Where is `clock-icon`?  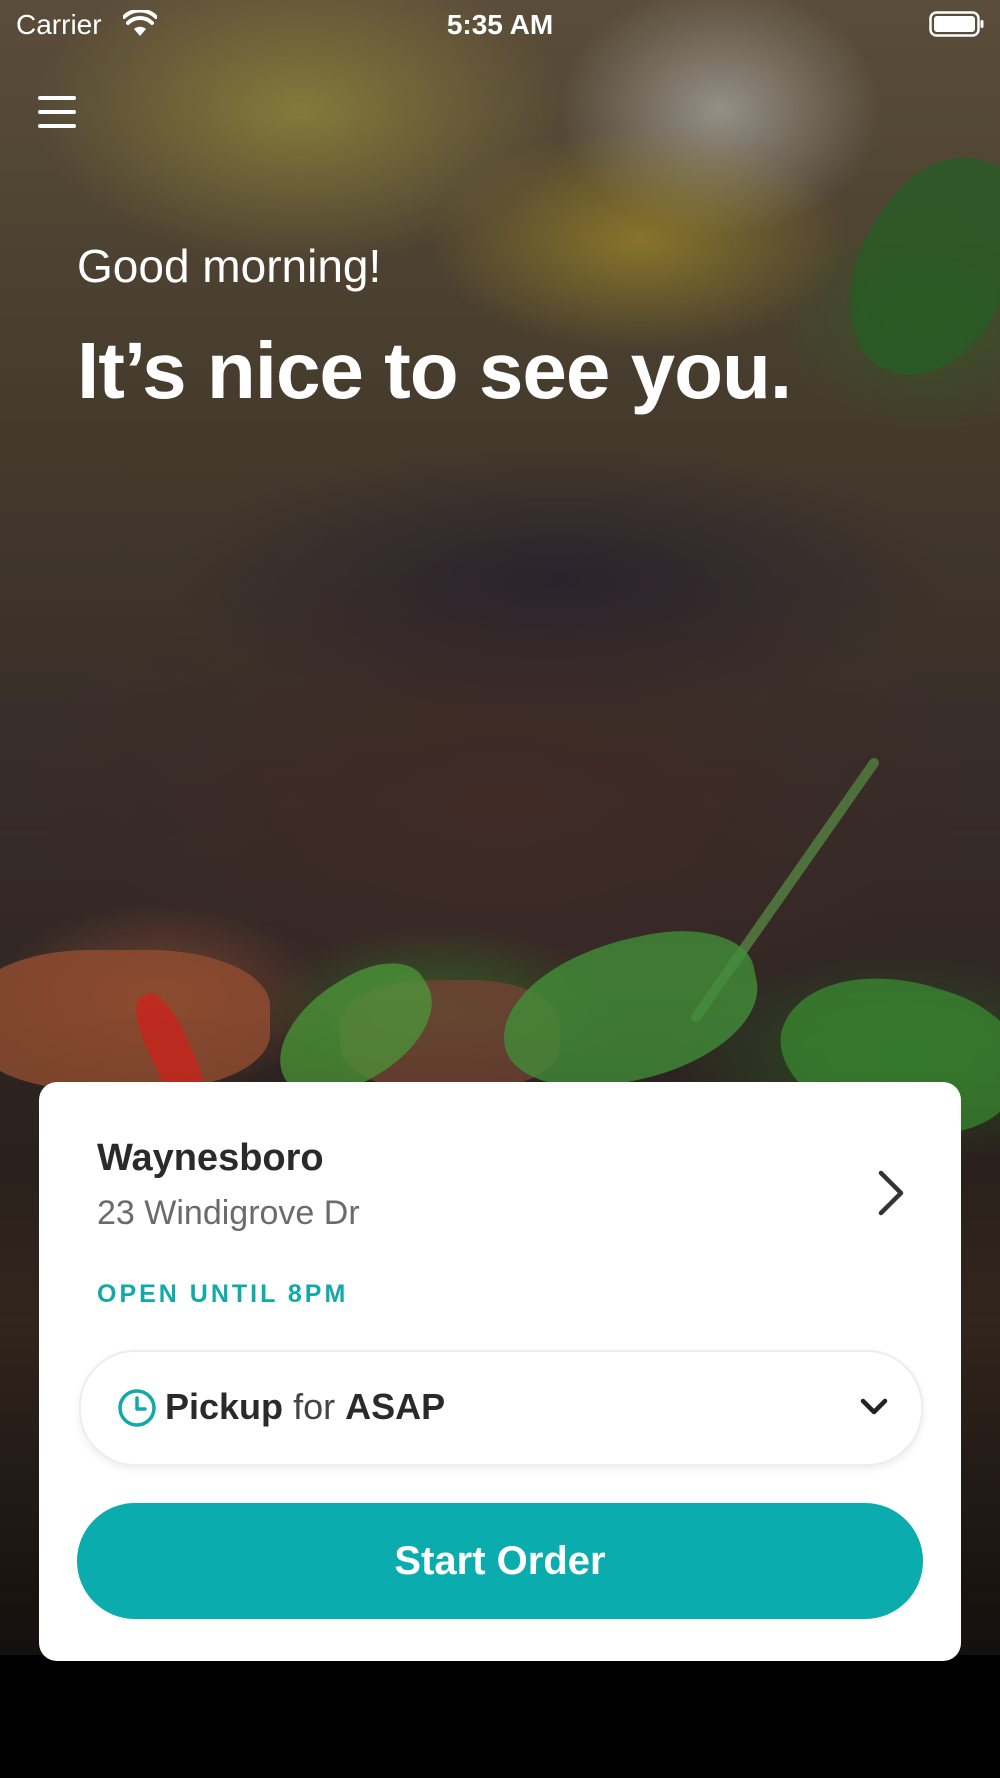 clock-icon is located at coordinates (137, 1408).